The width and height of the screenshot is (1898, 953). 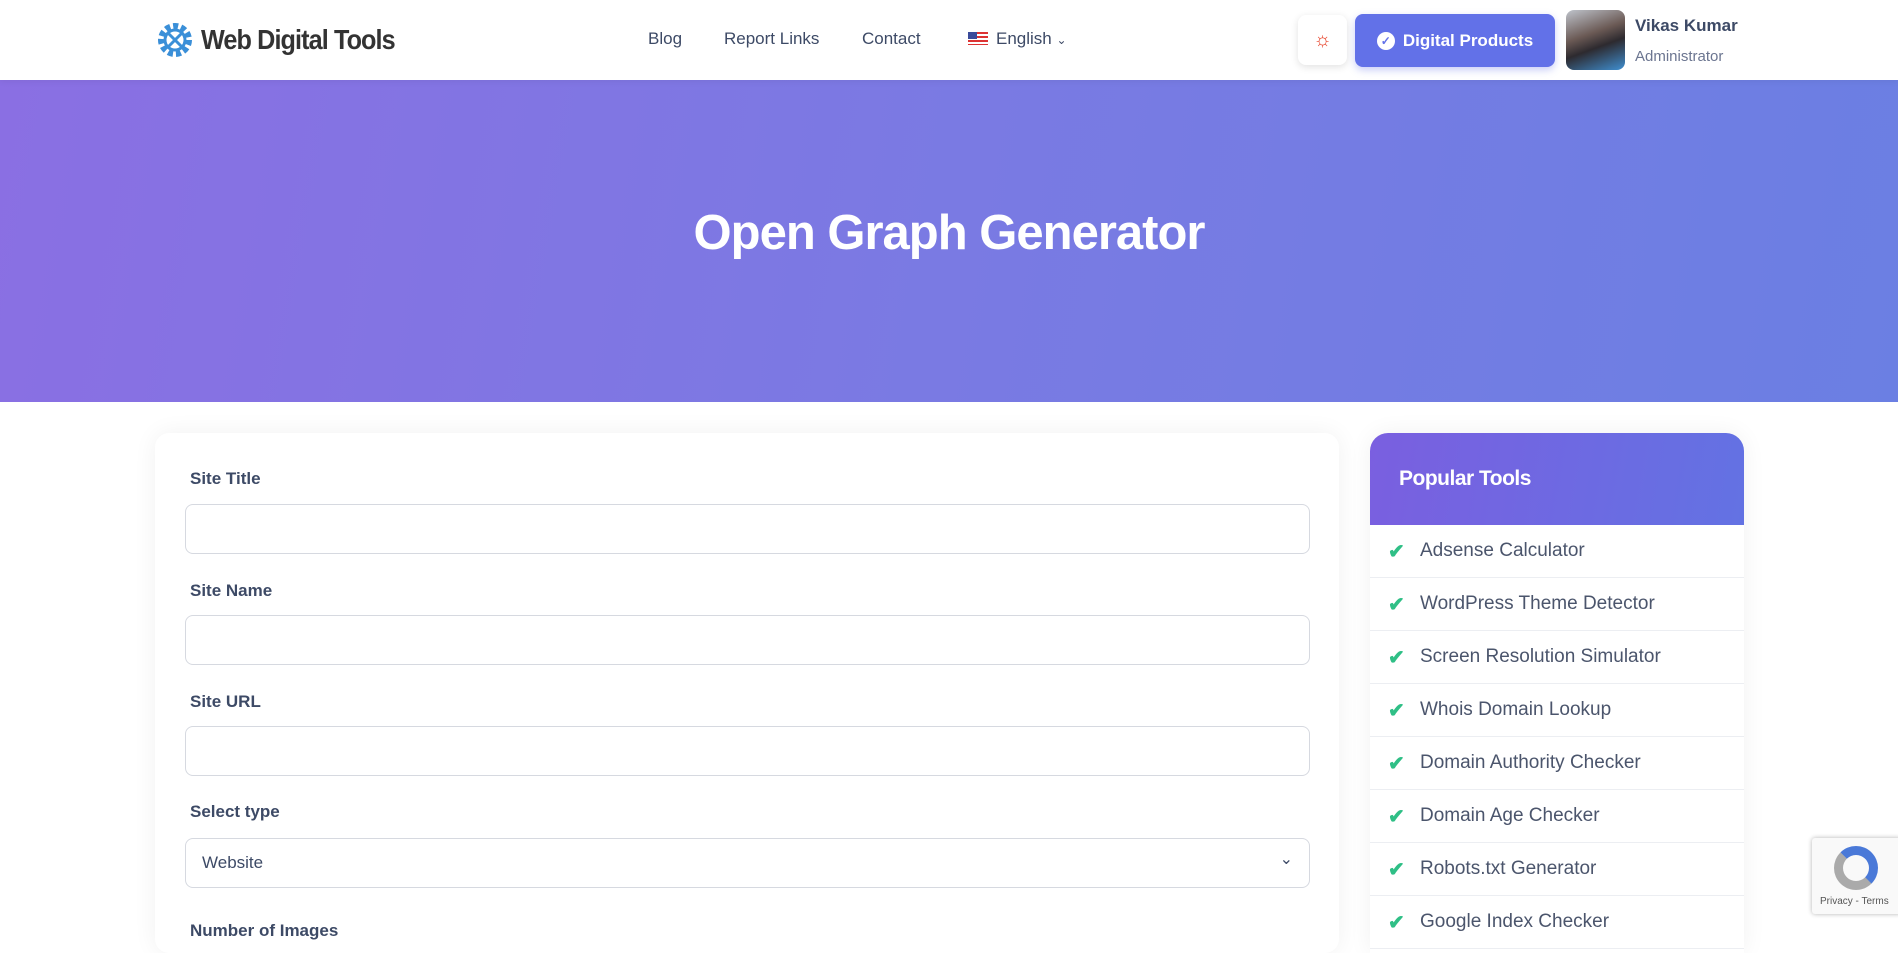 I want to click on sidebar-item-domain-age-checker: ✔ Domain Age Checker, so click(x=1557, y=816).